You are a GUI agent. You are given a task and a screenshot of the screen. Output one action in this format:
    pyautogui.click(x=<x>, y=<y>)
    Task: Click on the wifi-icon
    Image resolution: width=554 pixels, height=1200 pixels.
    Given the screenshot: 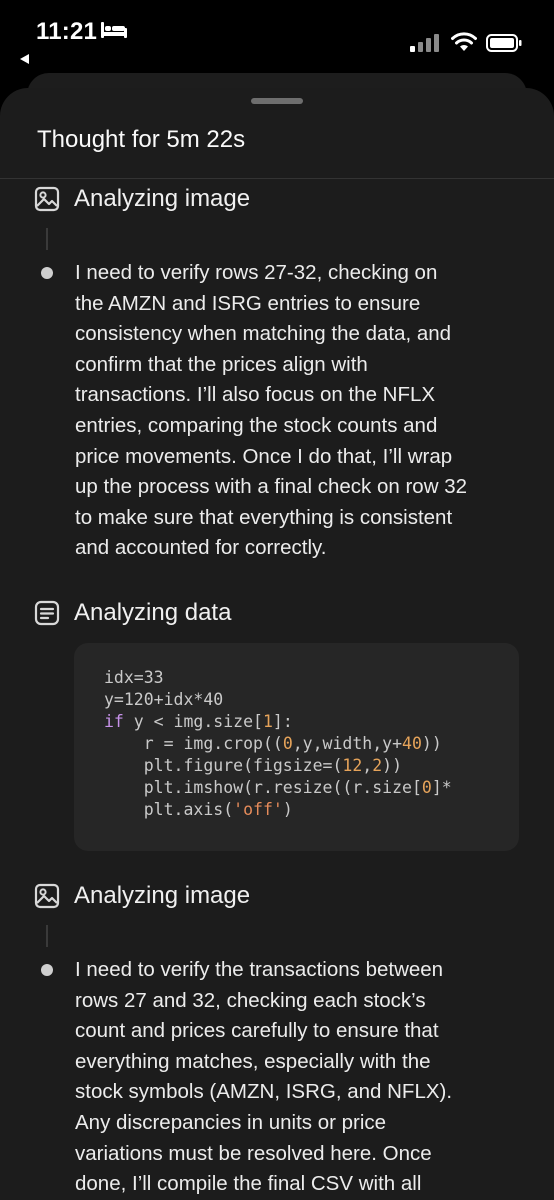 What is the action you would take?
    pyautogui.click(x=464, y=41)
    